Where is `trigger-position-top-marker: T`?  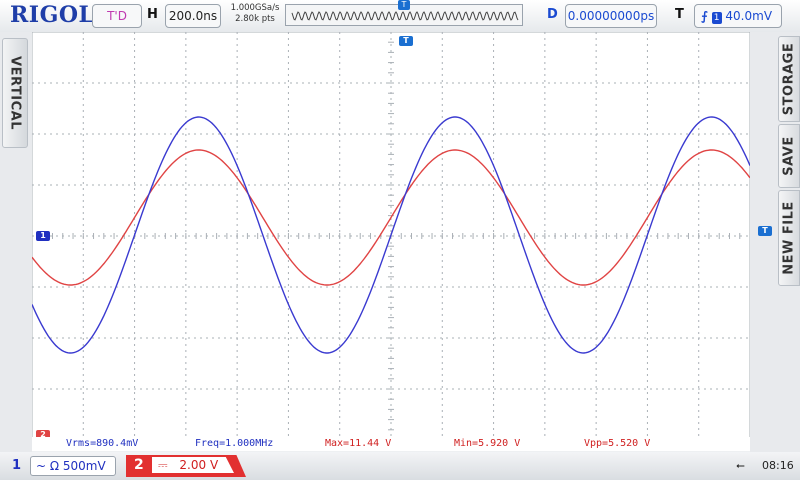 trigger-position-top-marker: T is located at coordinates (406, 41).